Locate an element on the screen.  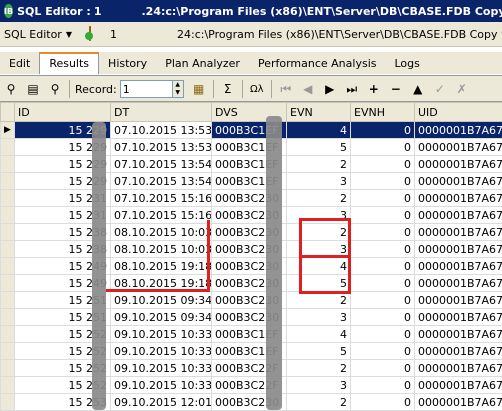
omega-icon: Ωλ is located at coordinates (257, 89).